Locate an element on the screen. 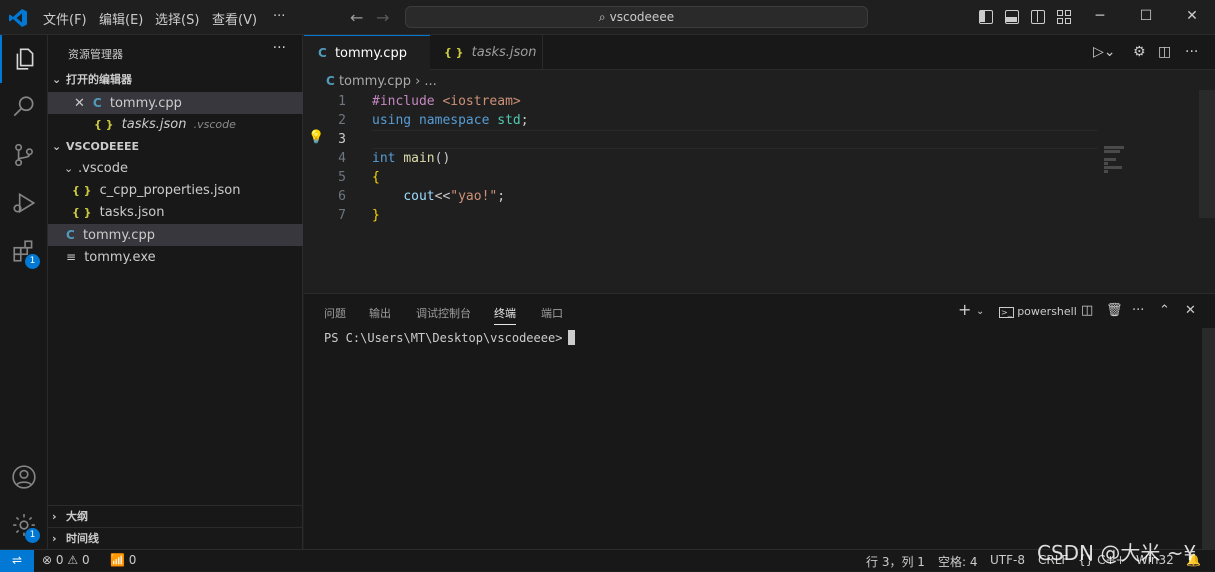 The height and width of the screenshot is (572, 1215). tab-terminal: 终端 is located at coordinates (505, 315).